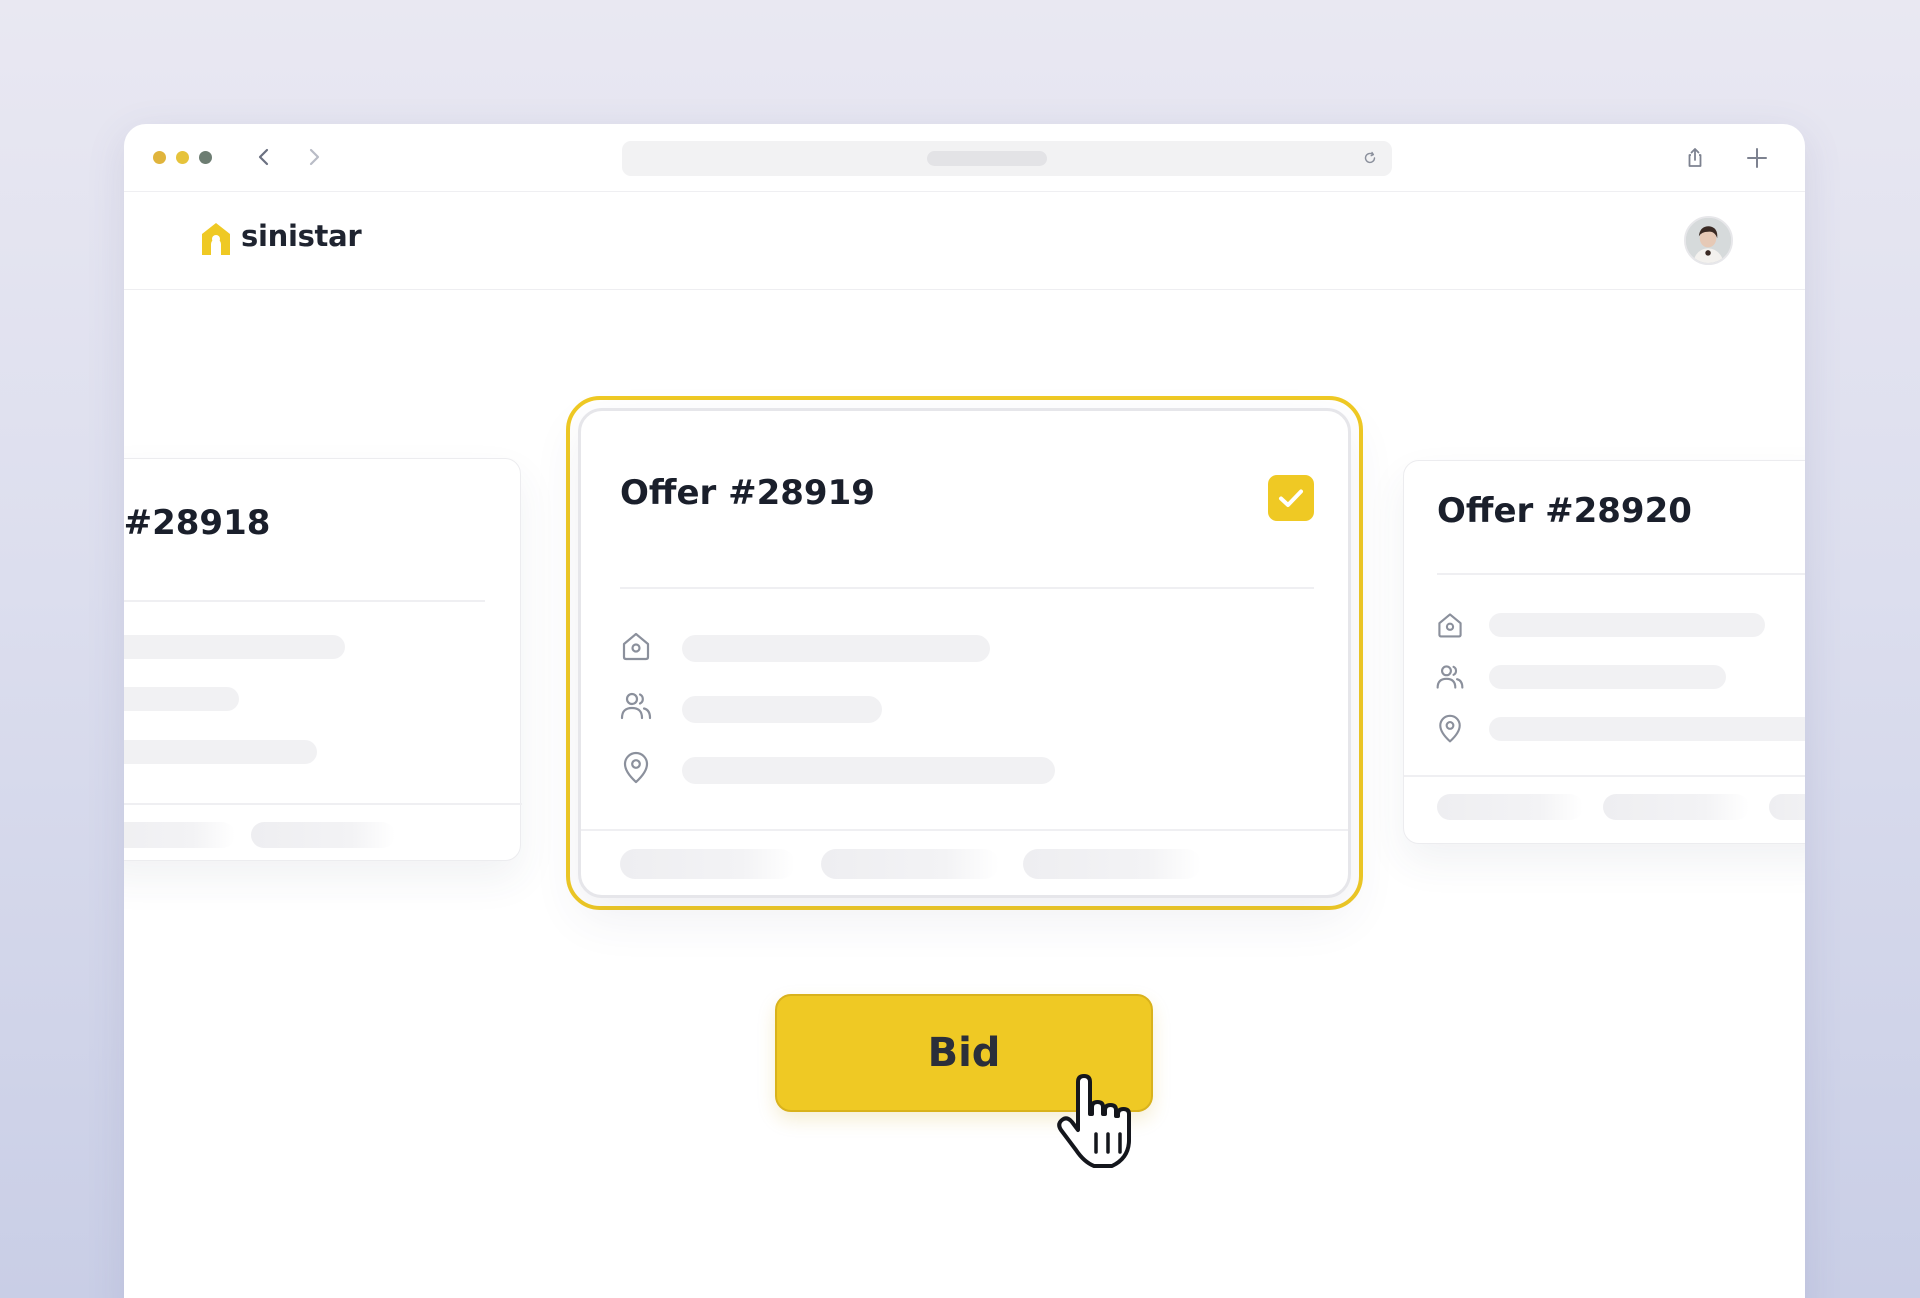 Image resolution: width=1920 pixels, height=1298 pixels. Describe the element at coordinates (301, 236) in the screenshot. I see `brand-logo-text: sinistar` at that location.